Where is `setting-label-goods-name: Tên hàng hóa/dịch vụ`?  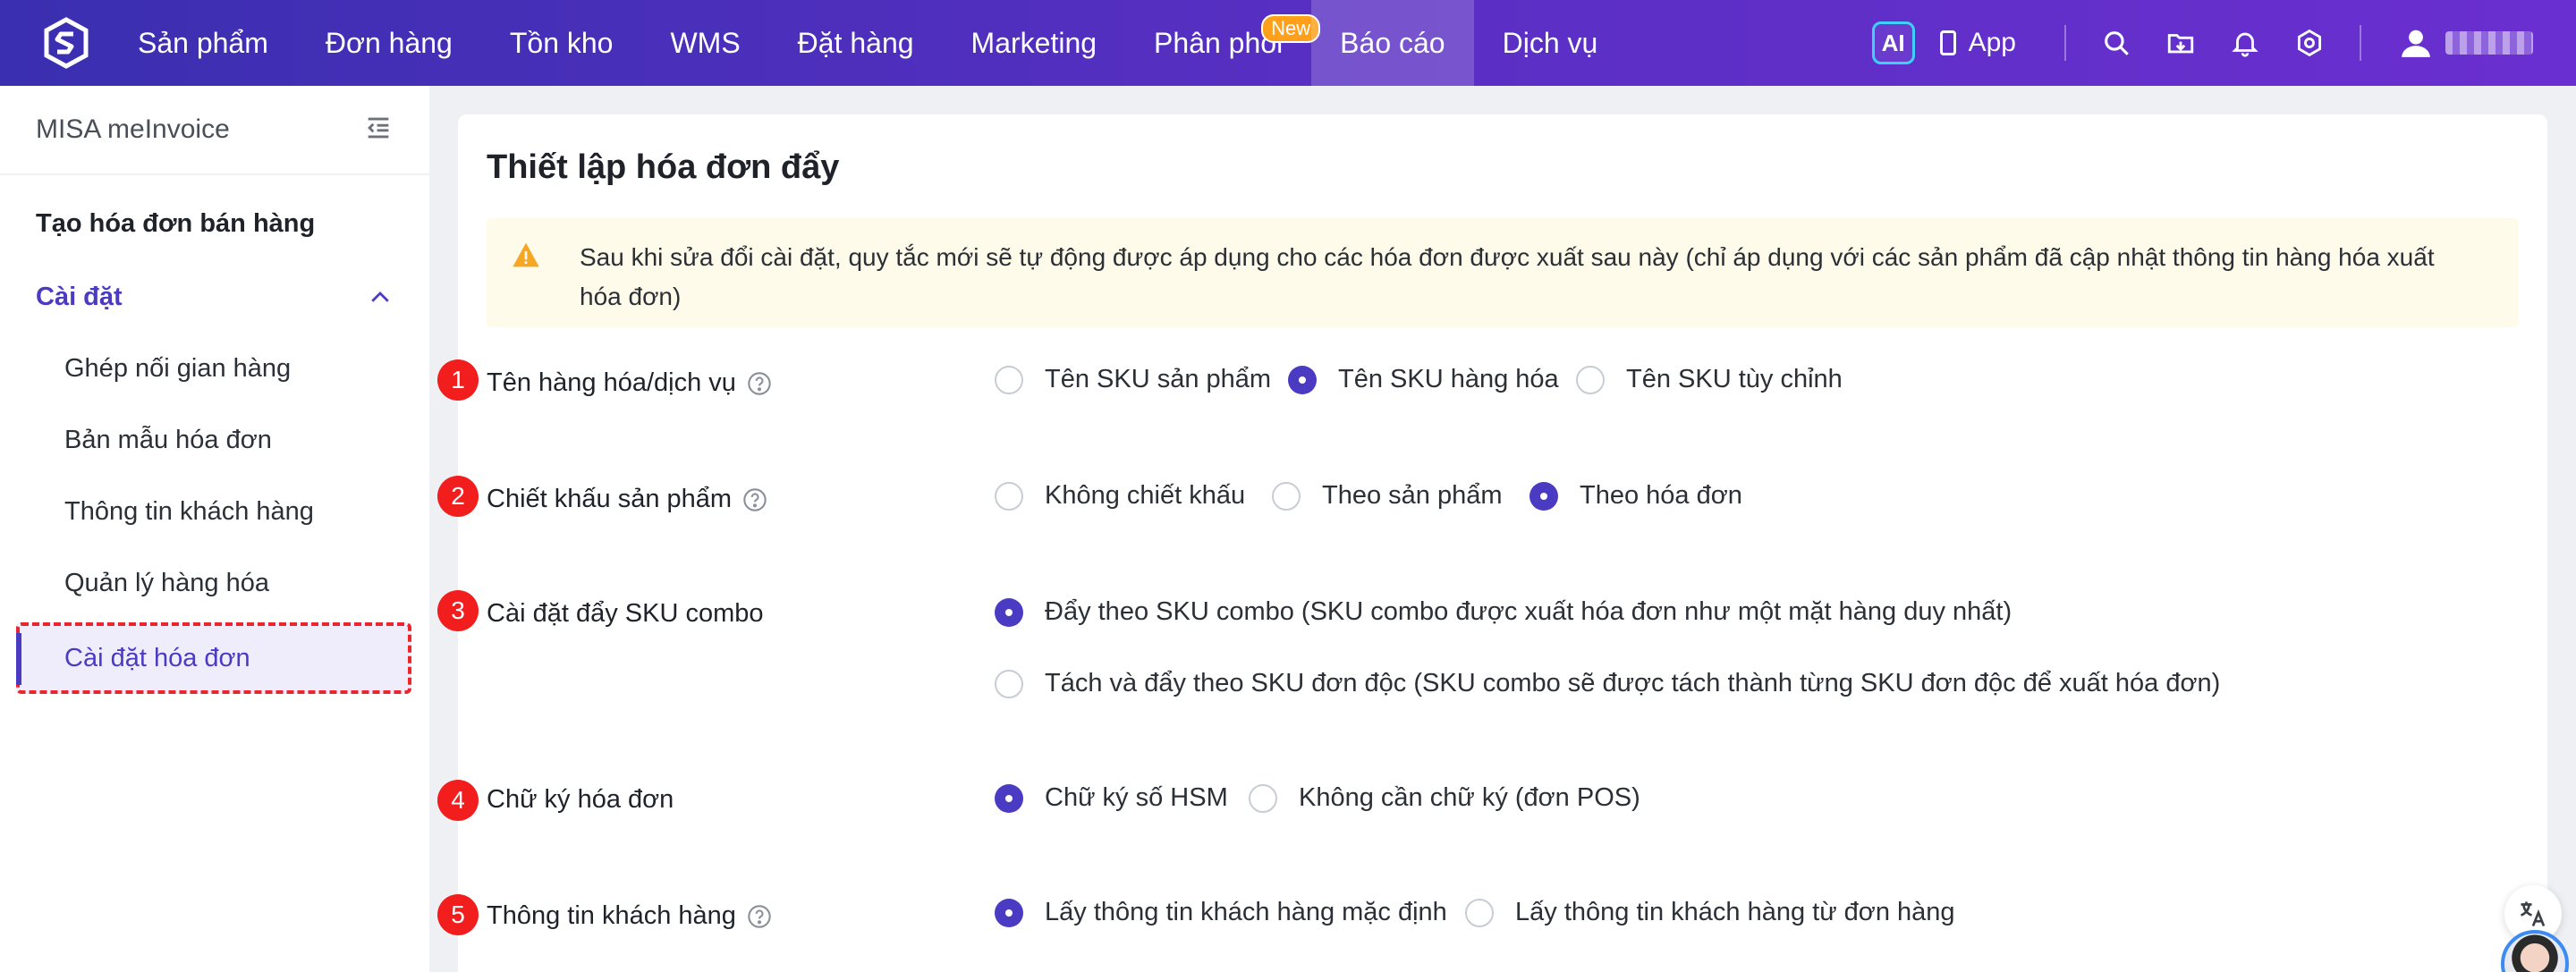 setting-label-goods-name: Tên hàng hóa/dịch vụ is located at coordinates (629, 383).